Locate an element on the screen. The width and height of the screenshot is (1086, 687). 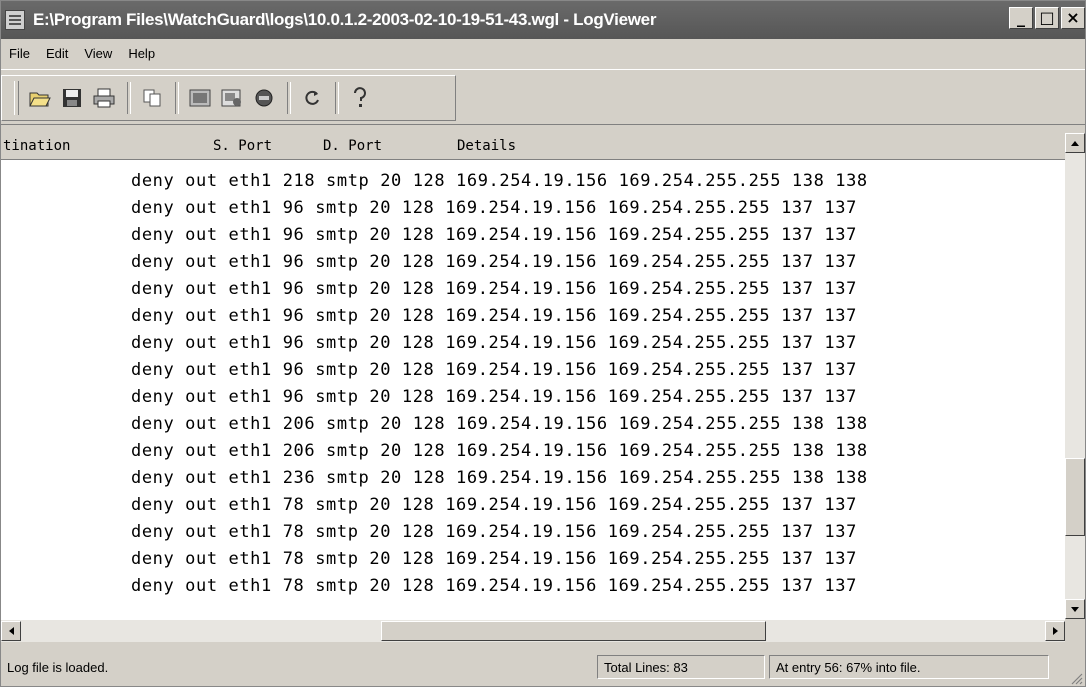
horizontal-scrollbar is located at coordinates (533, 631).